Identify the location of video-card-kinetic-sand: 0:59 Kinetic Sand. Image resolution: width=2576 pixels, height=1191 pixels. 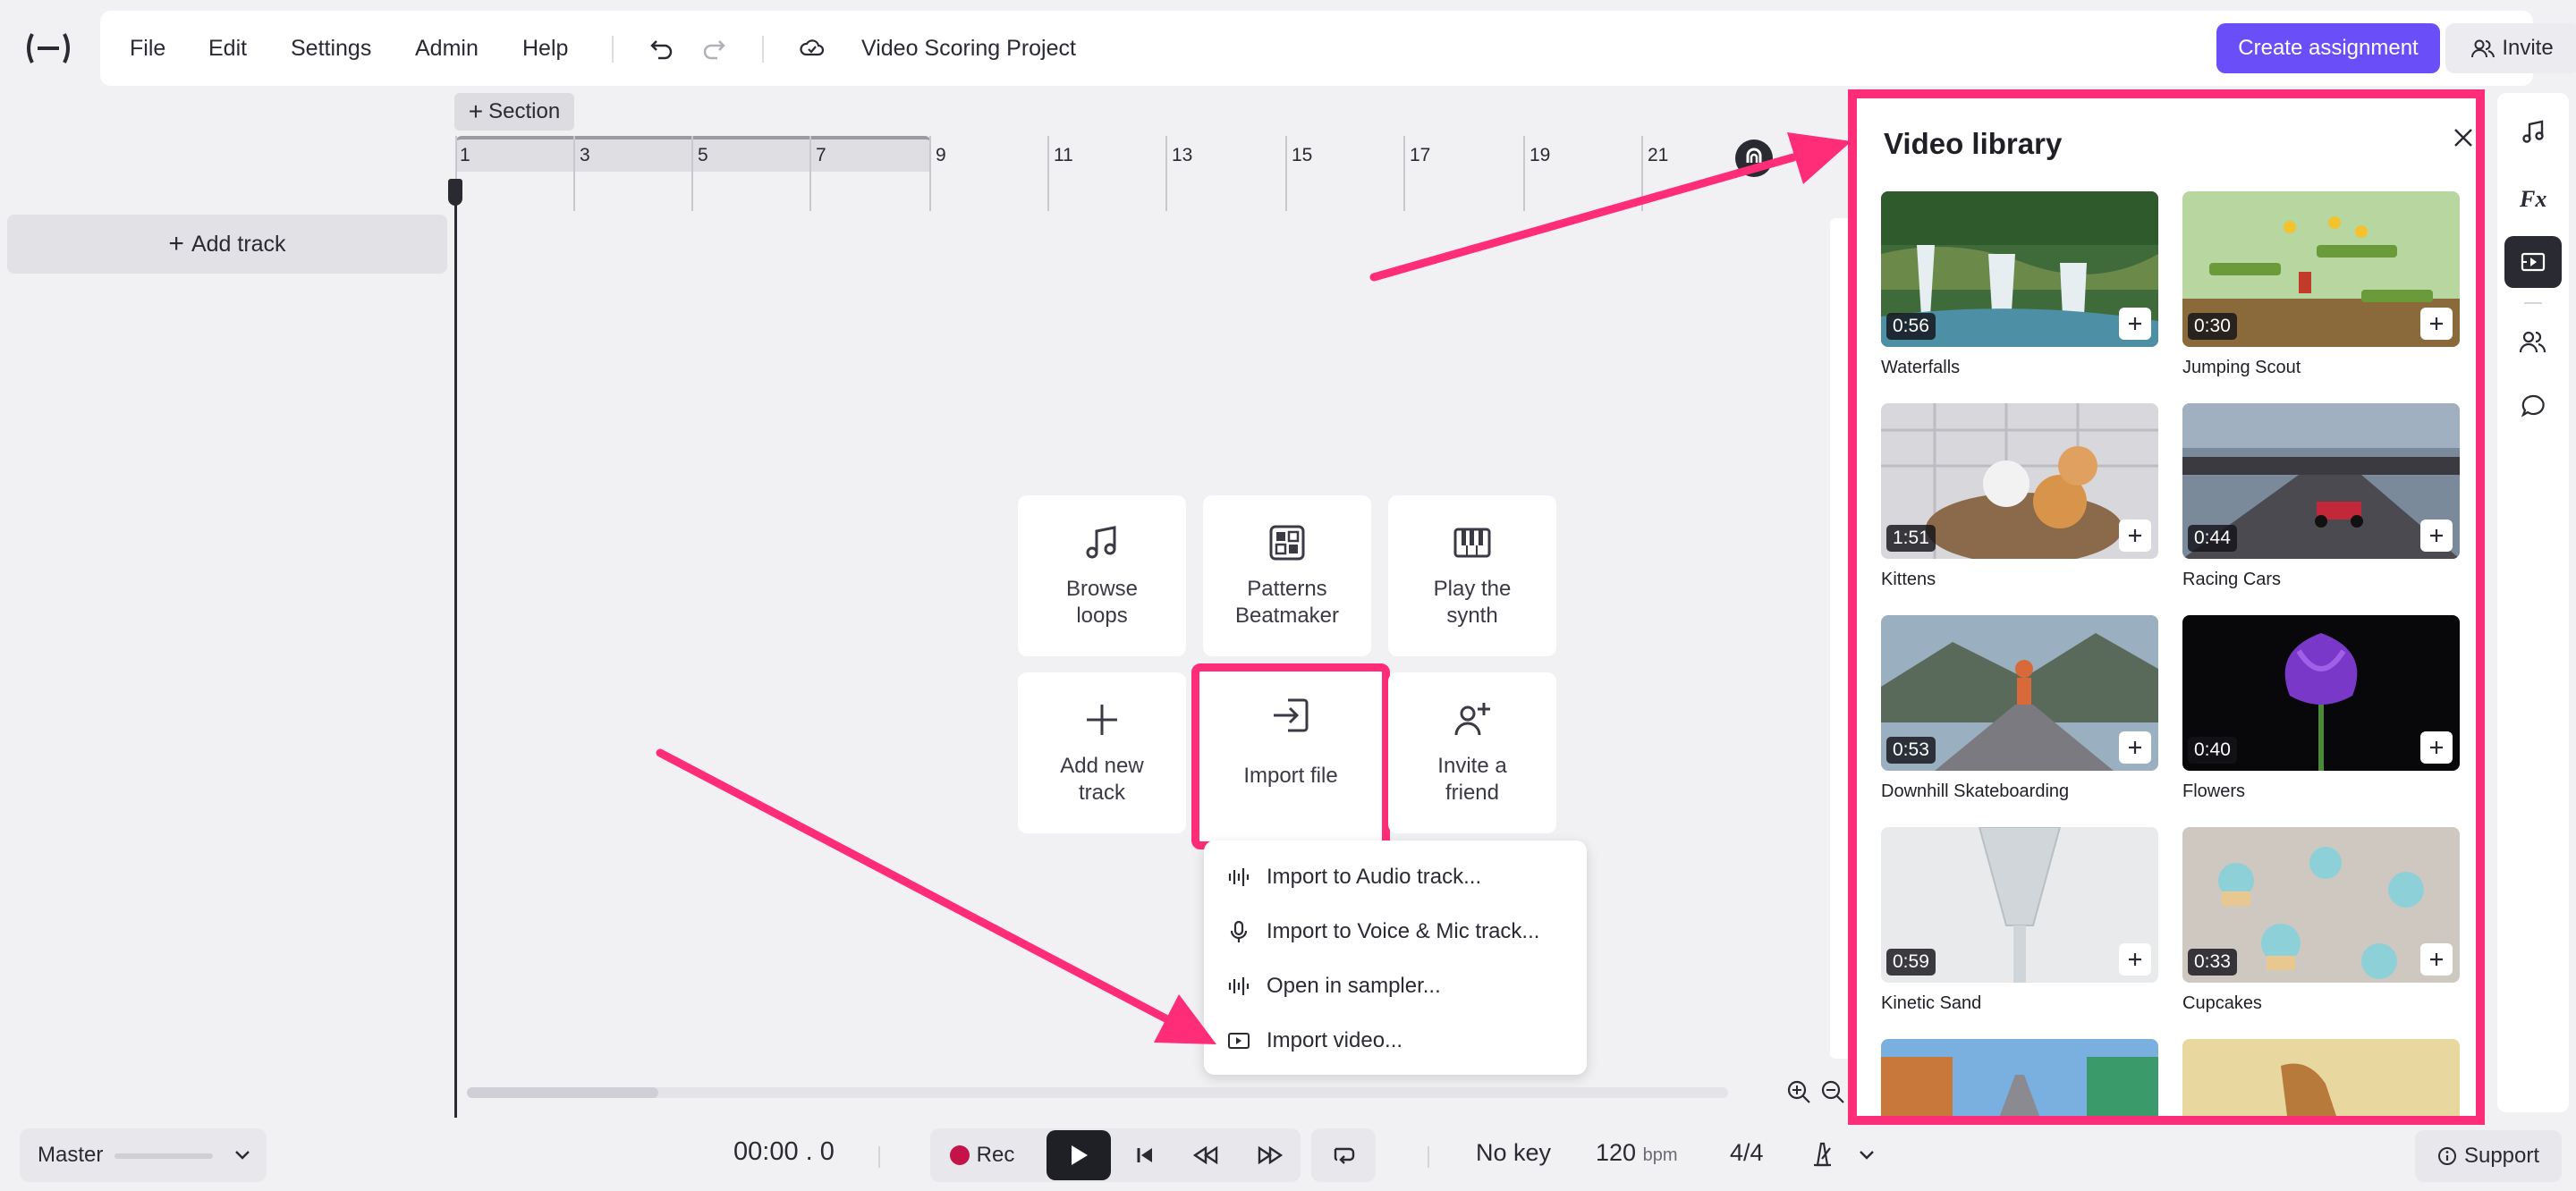
(2019, 920).